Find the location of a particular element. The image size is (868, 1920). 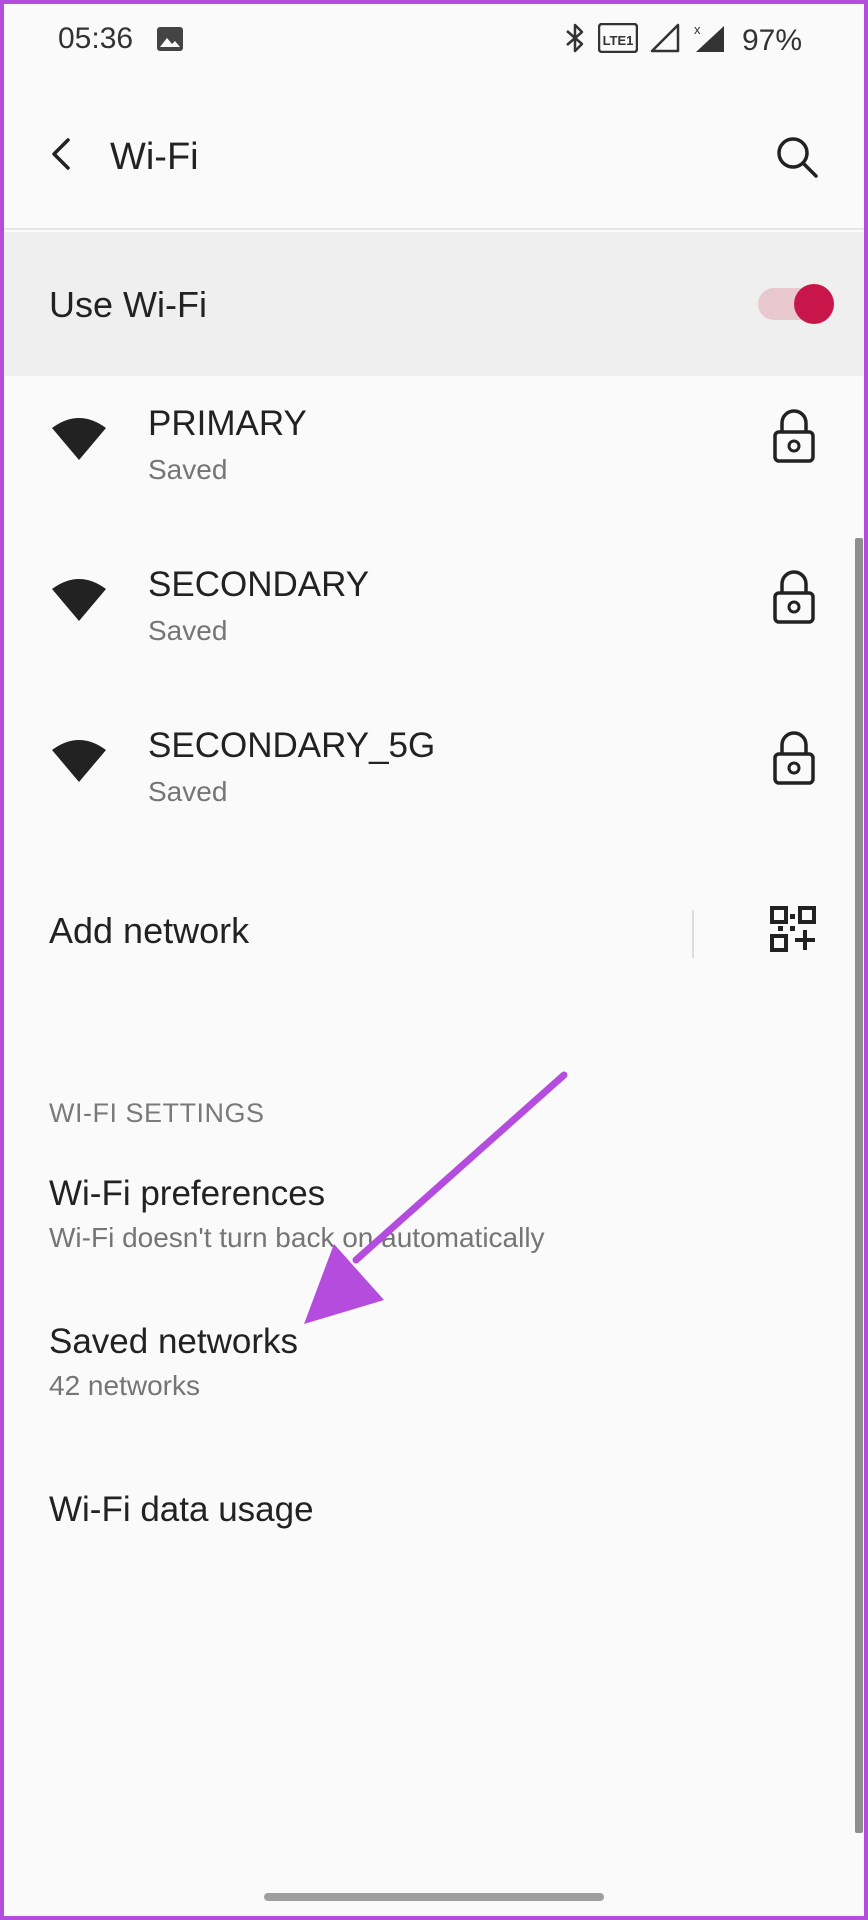

network-name: PRIMARY is located at coordinates (227, 423).